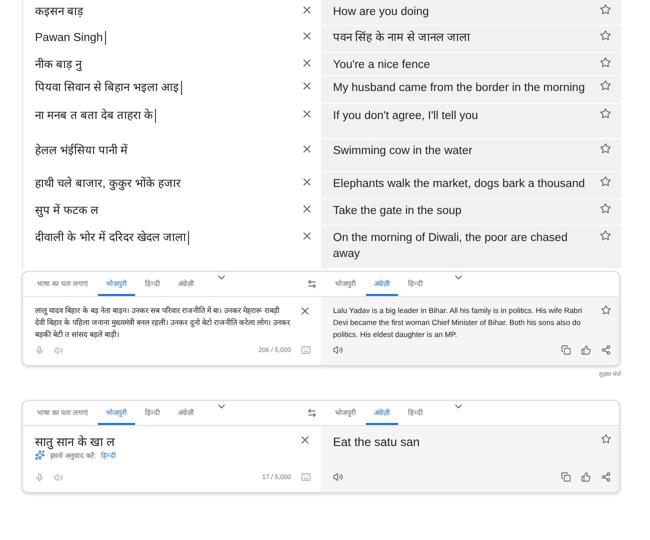  I want to click on translated-phrase: My husband came from the border in the morning, so click(459, 88).